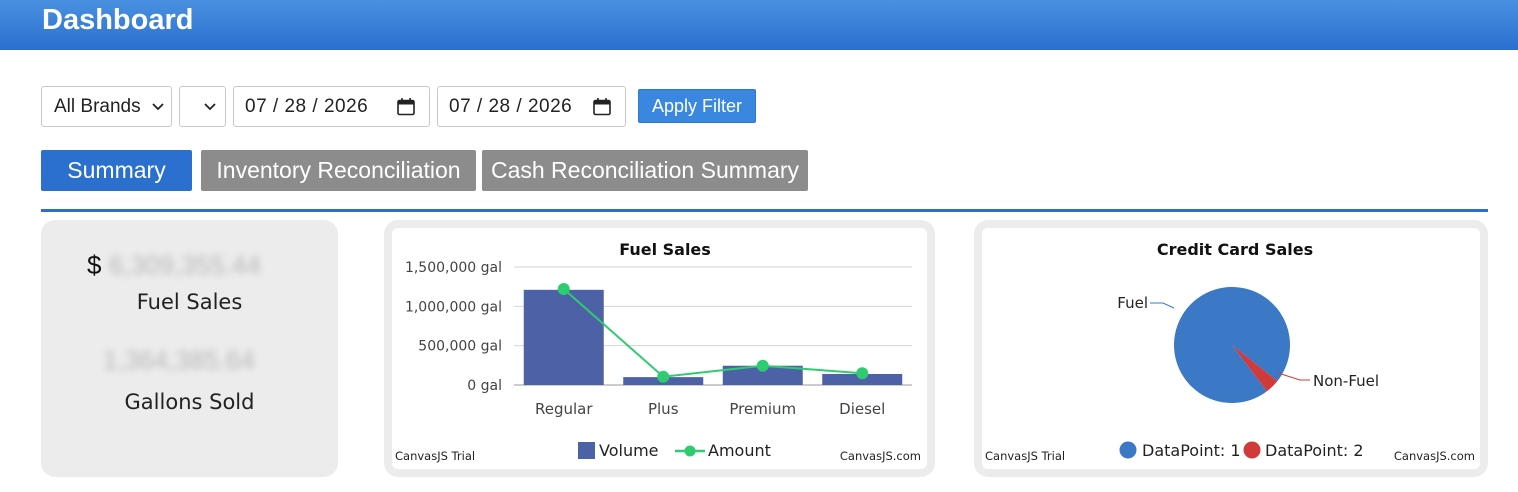 The height and width of the screenshot is (492, 1518). Describe the element at coordinates (179, 360) in the screenshot. I see `gallons-sold-value: 1,364,385.64` at that location.